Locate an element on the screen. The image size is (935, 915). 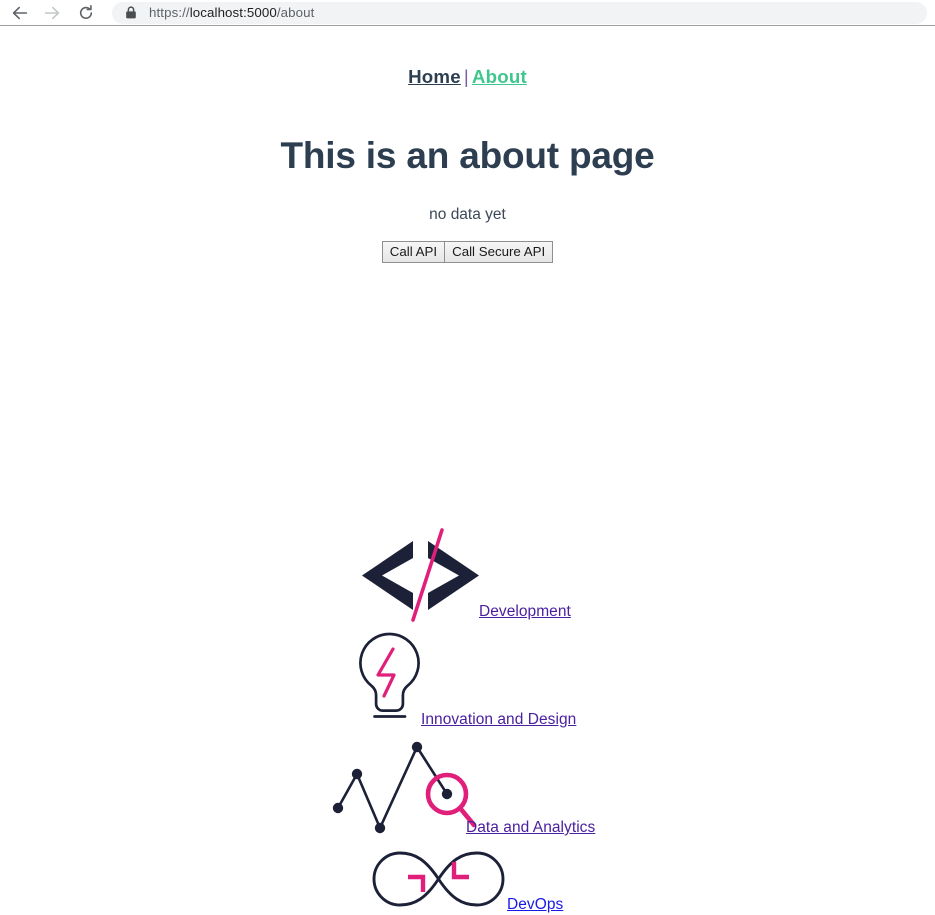
service-link-development: Development is located at coordinates (525, 612).